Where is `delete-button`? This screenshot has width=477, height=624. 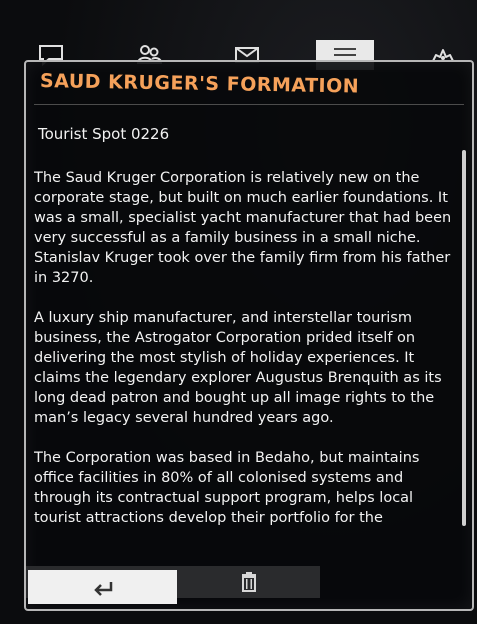 delete-button is located at coordinates (249, 582).